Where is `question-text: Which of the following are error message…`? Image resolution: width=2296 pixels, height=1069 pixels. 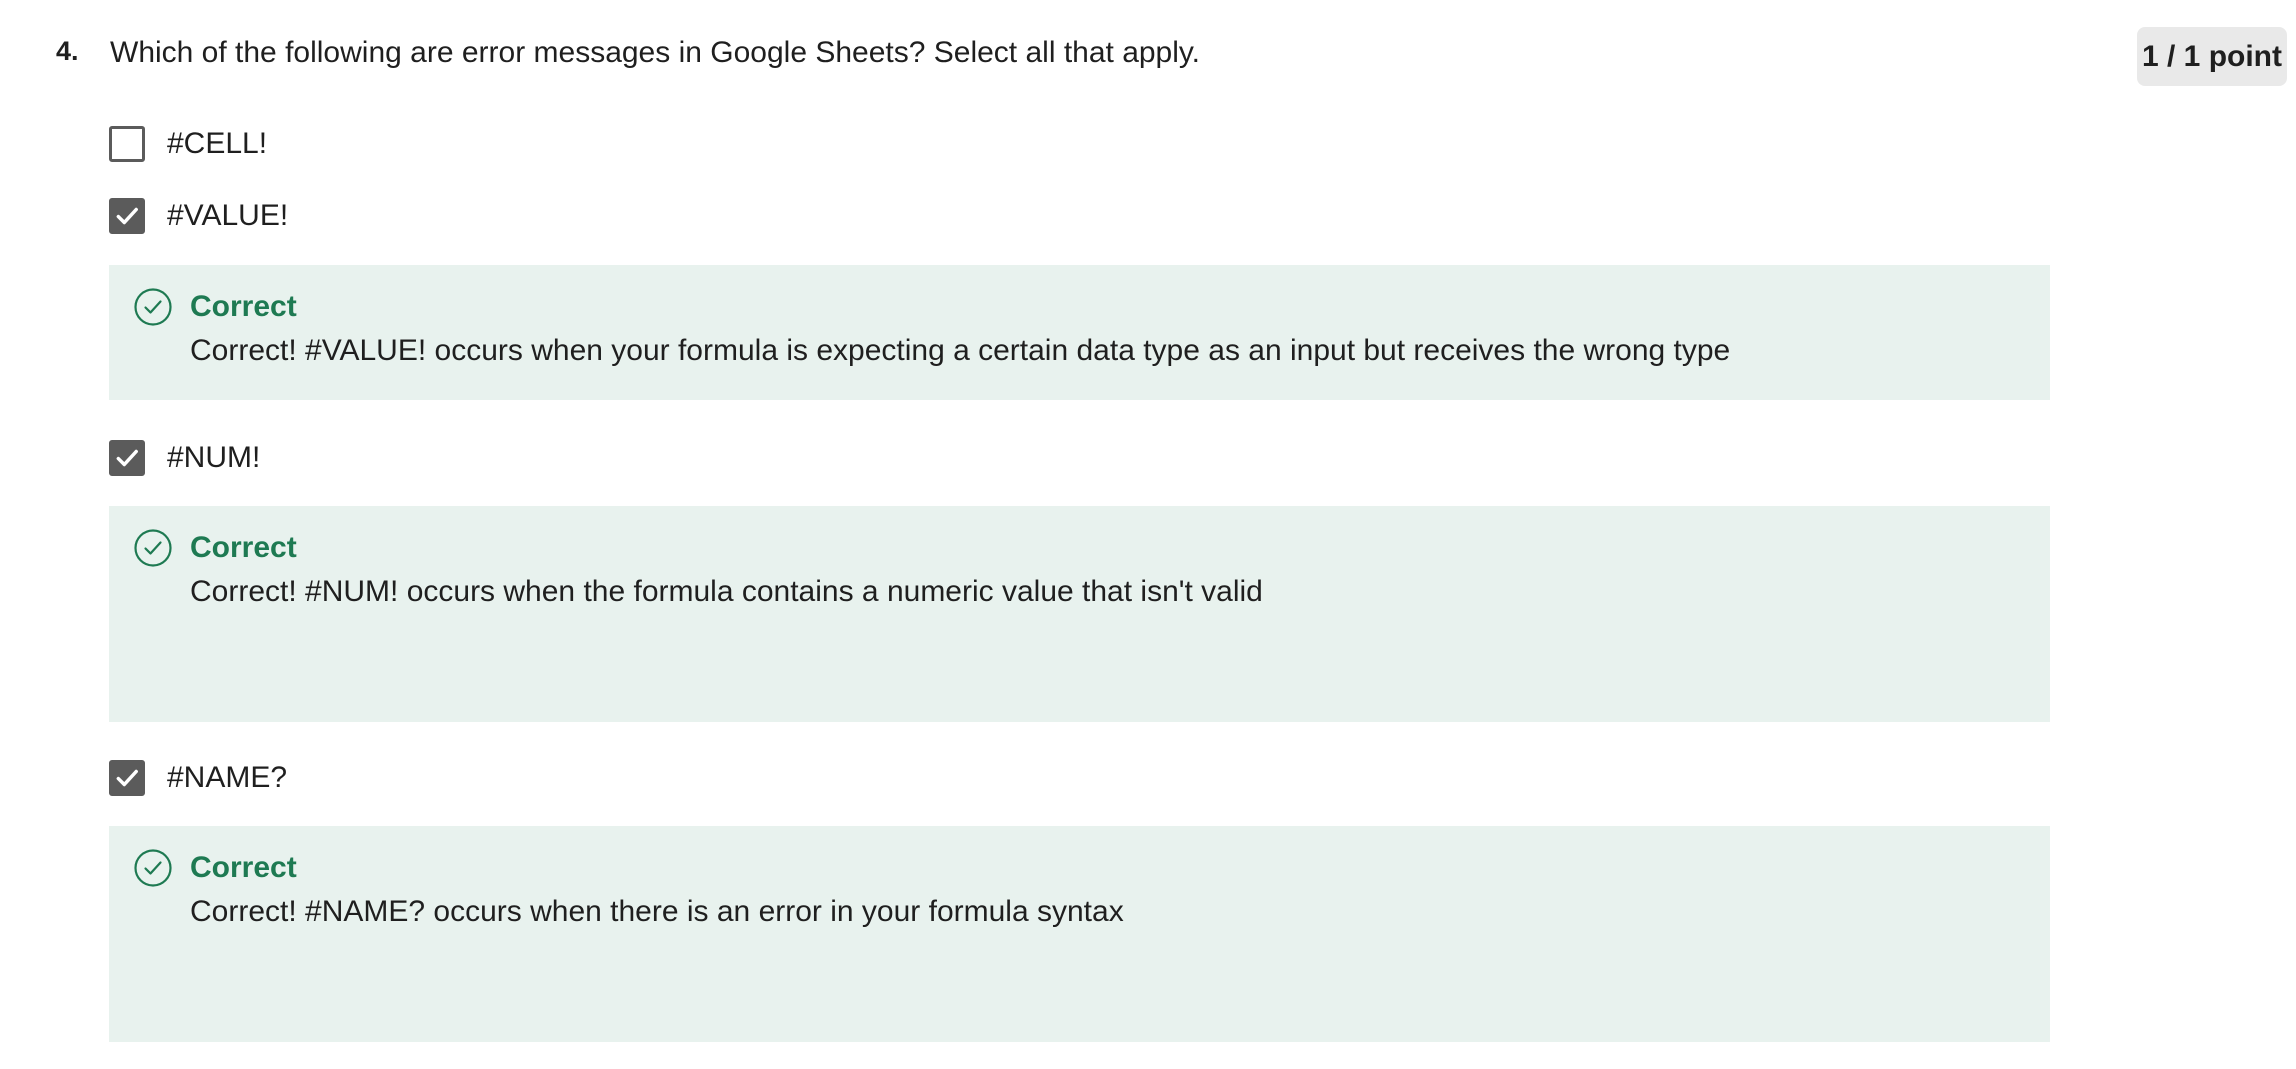 question-text: Which of the following are error message… is located at coordinates (655, 52).